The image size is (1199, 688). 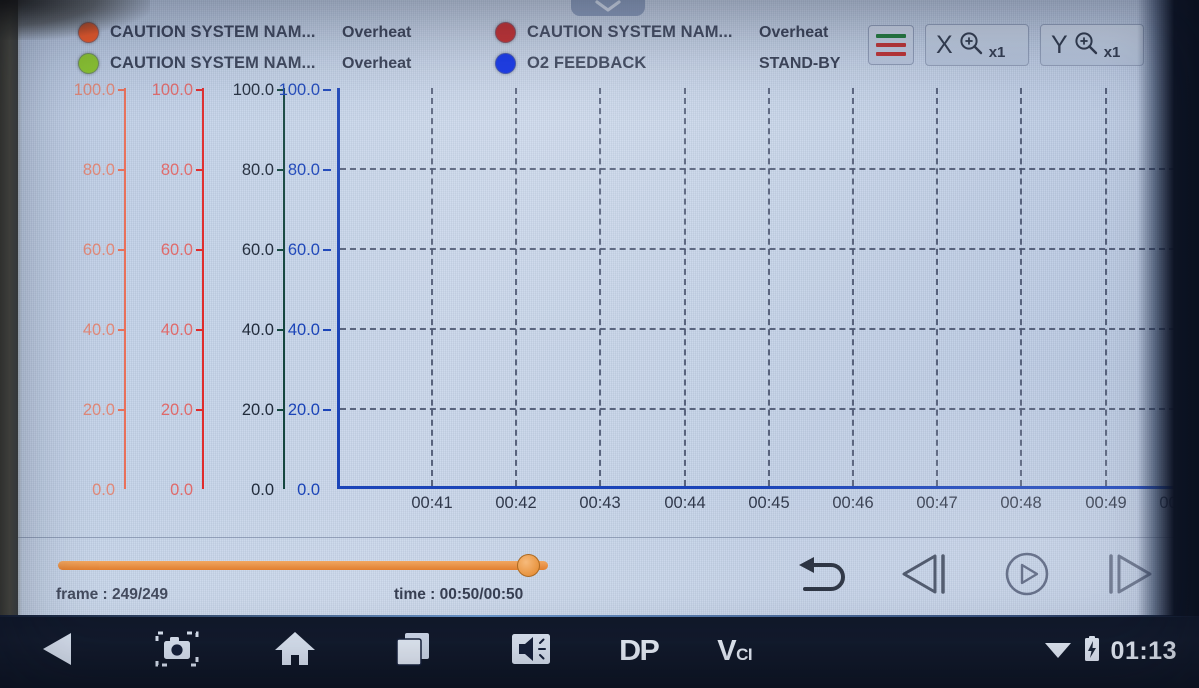 What do you see at coordinates (976, 576) in the screenshot?
I see `transport-controls` at bounding box center [976, 576].